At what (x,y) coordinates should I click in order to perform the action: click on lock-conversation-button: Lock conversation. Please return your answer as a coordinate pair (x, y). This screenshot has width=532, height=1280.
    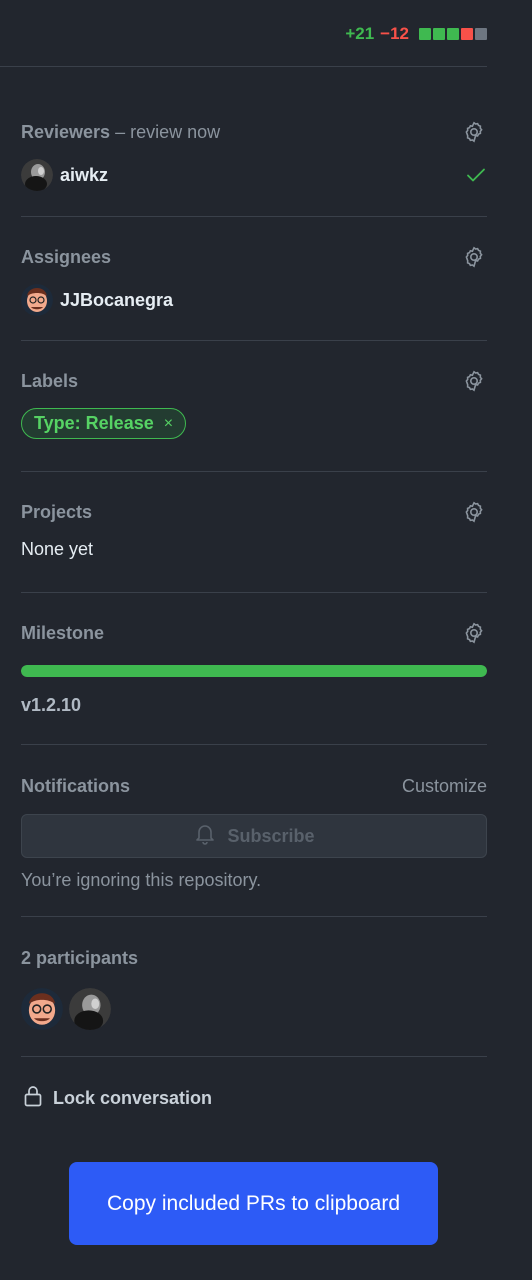
    Looking at the image, I should click on (254, 1098).